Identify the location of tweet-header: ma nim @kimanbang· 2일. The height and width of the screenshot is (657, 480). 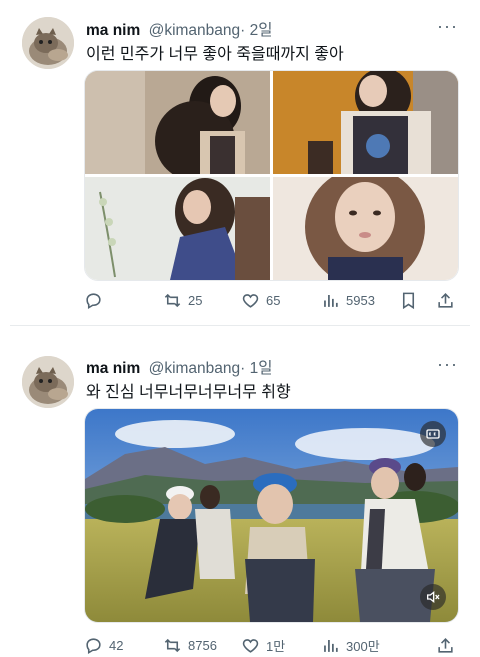
(179, 29).